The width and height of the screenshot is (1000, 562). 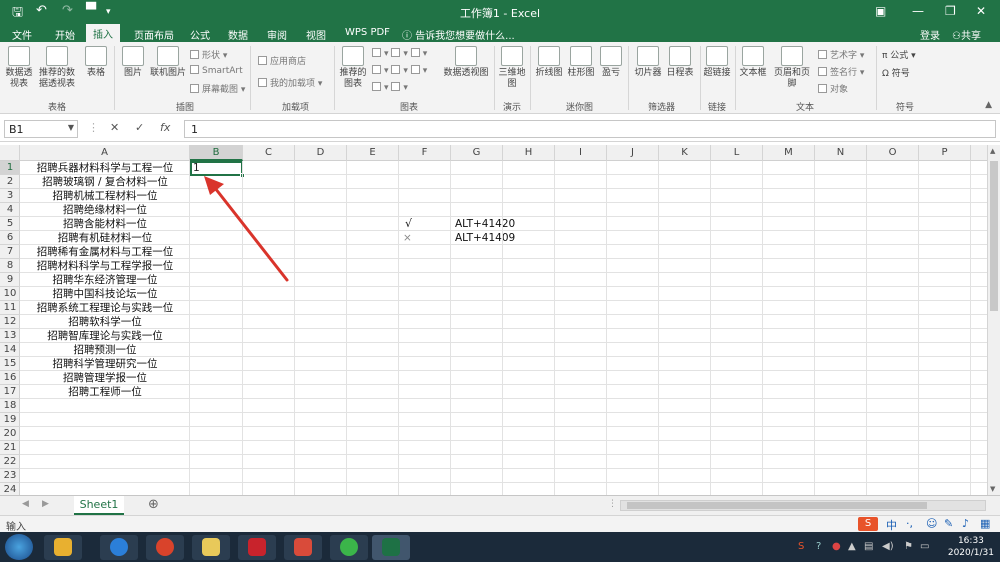 I want to click on cell-a6: 招聘有机硅材料一位, so click(x=105, y=238).